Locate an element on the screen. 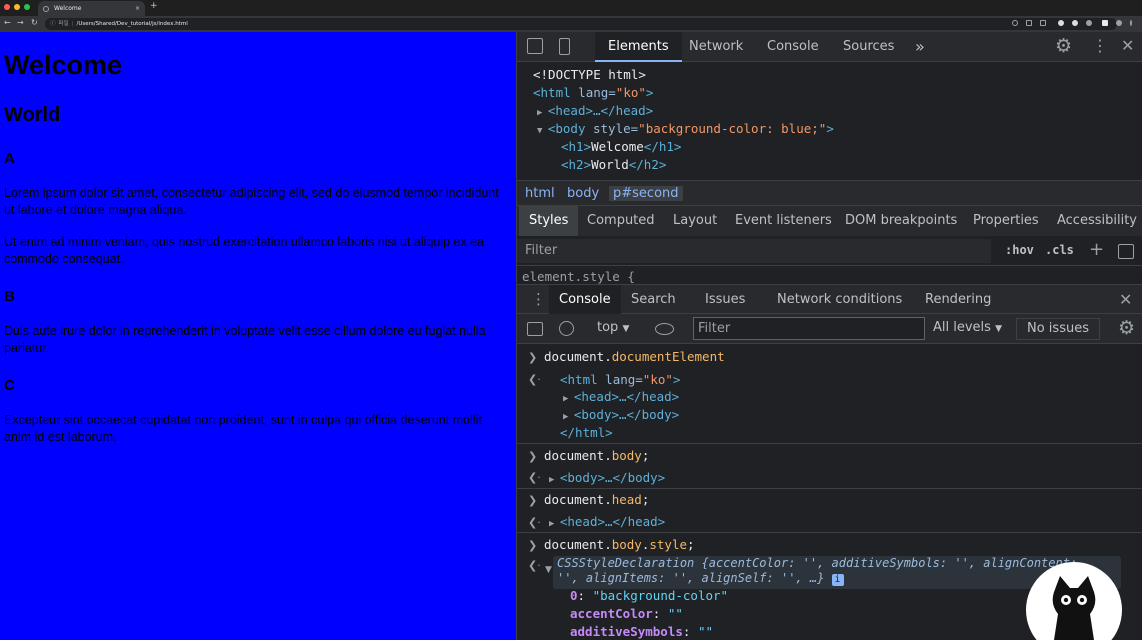  log-levels-dropdown: All levels ▼ is located at coordinates (967, 327).